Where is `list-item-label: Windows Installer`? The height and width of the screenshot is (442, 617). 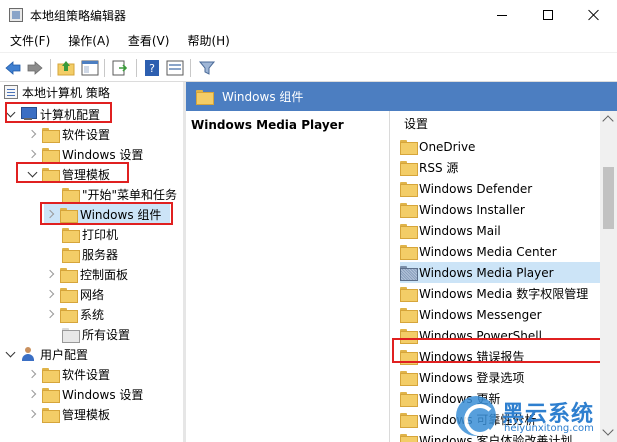
list-item-label: Windows Installer is located at coordinates (472, 209).